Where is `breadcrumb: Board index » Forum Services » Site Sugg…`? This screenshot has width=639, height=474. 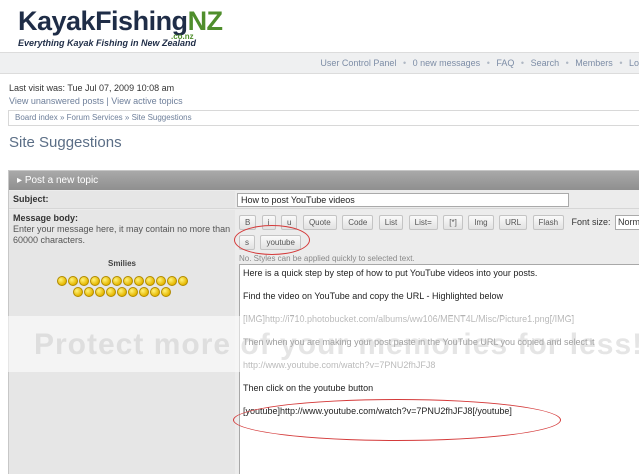
breadcrumb: Board index » Forum Services » Site Sugg… is located at coordinates (323, 118).